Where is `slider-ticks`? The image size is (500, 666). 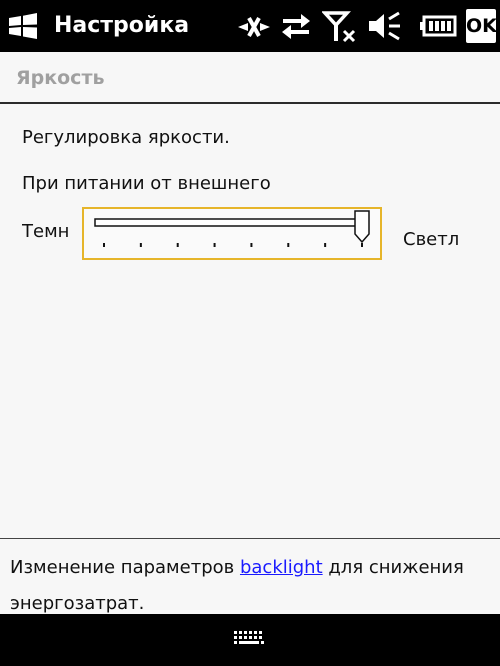 slider-ticks is located at coordinates (233, 245).